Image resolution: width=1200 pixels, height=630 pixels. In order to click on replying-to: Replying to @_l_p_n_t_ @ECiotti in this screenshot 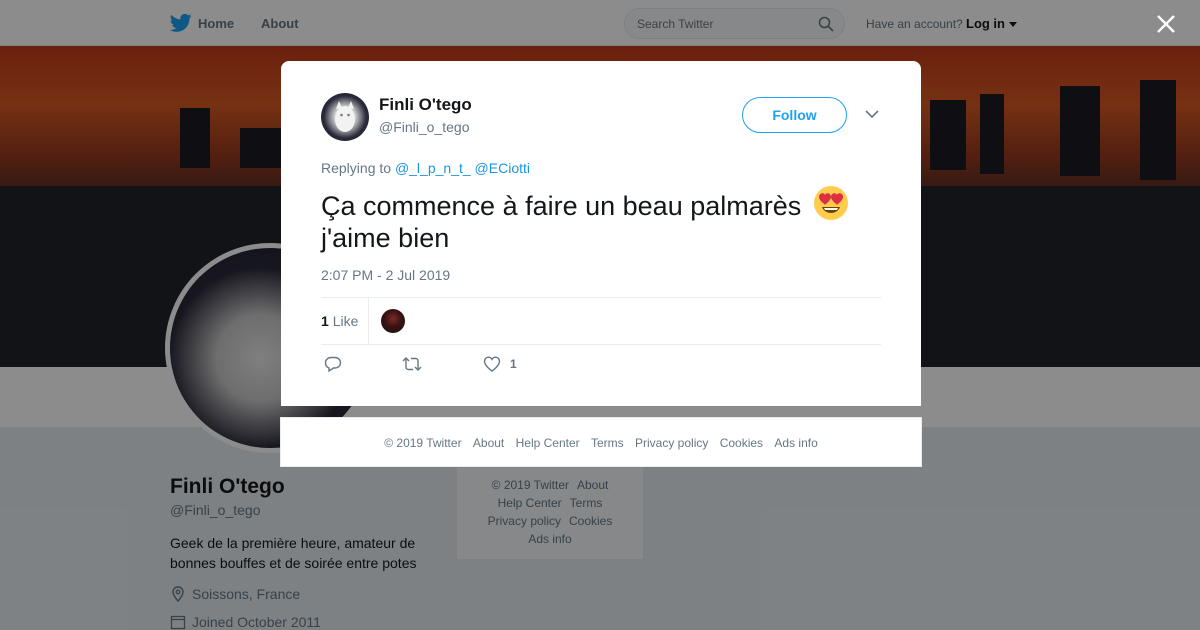, I will do `click(425, 168)`.